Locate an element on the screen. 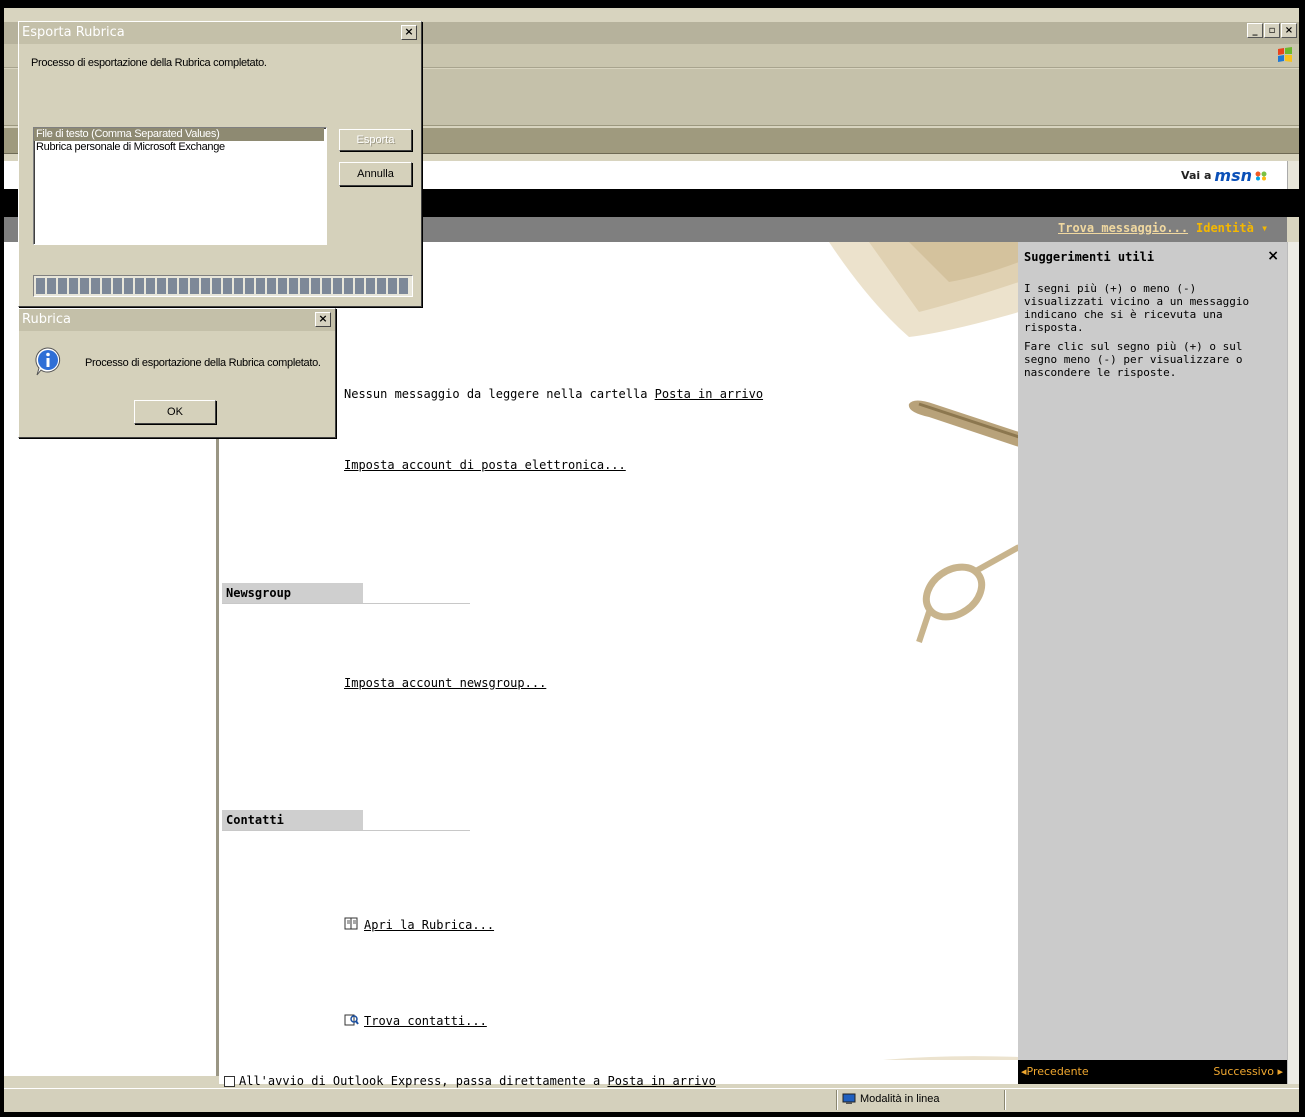 This screenshot has width=1305, height=1117. export-button: Esporta is located at coordinates (375, 140).